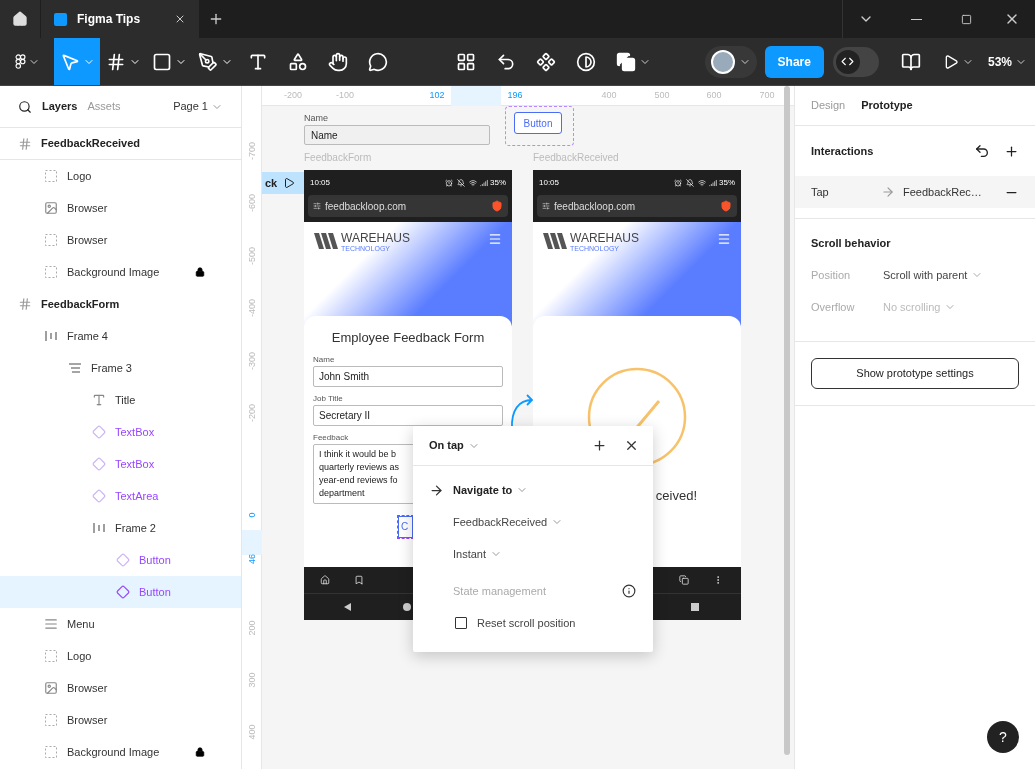 The height and width of the screenshot is (769, 1035). I want to click on text-line: I think it would be b, so click(358, 454).